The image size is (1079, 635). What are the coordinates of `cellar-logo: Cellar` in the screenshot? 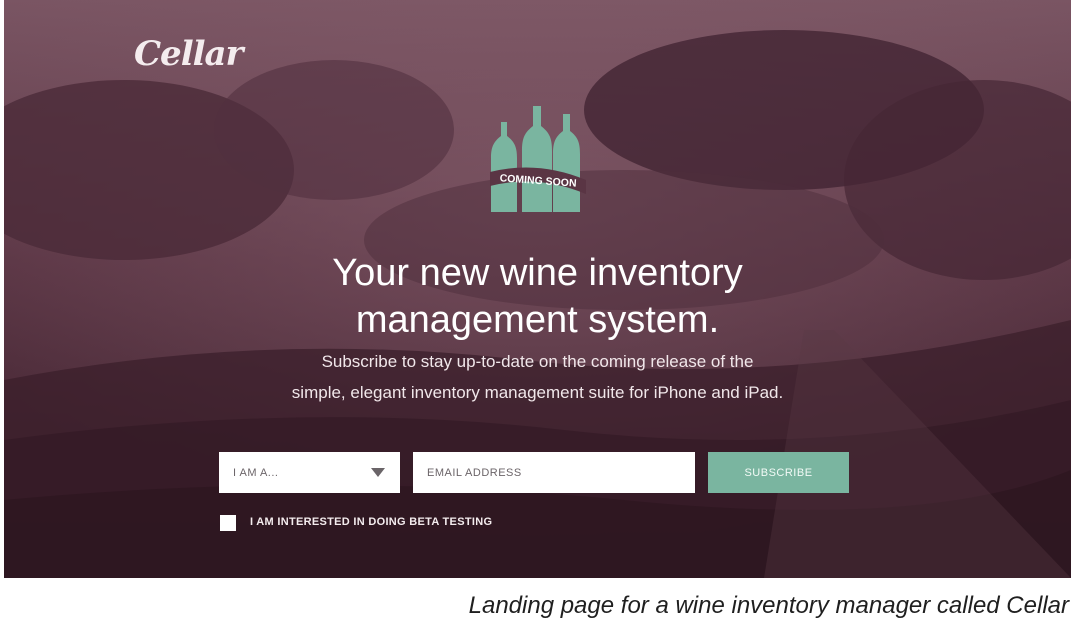 It's located at (188, 54).